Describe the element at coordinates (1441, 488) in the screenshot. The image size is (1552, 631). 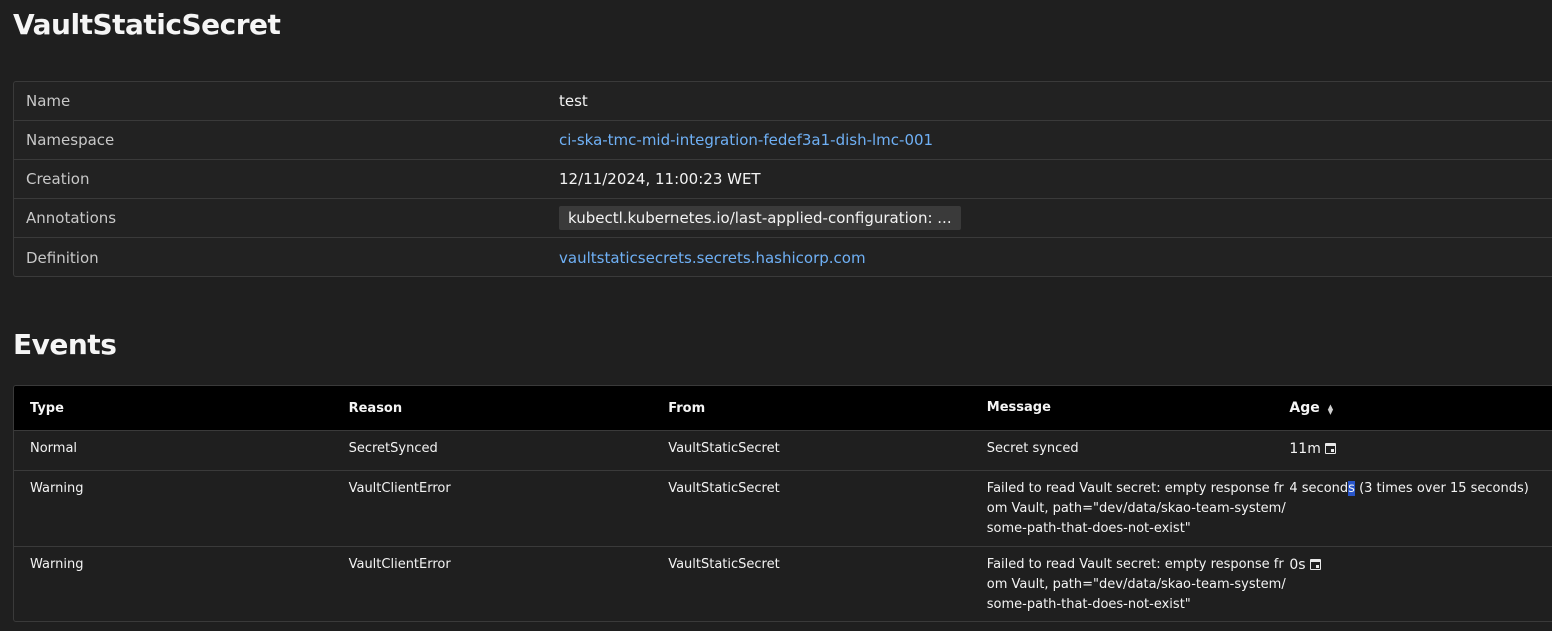
I see `event-age-suffix: (3 times over 15 seconds)` at that location.